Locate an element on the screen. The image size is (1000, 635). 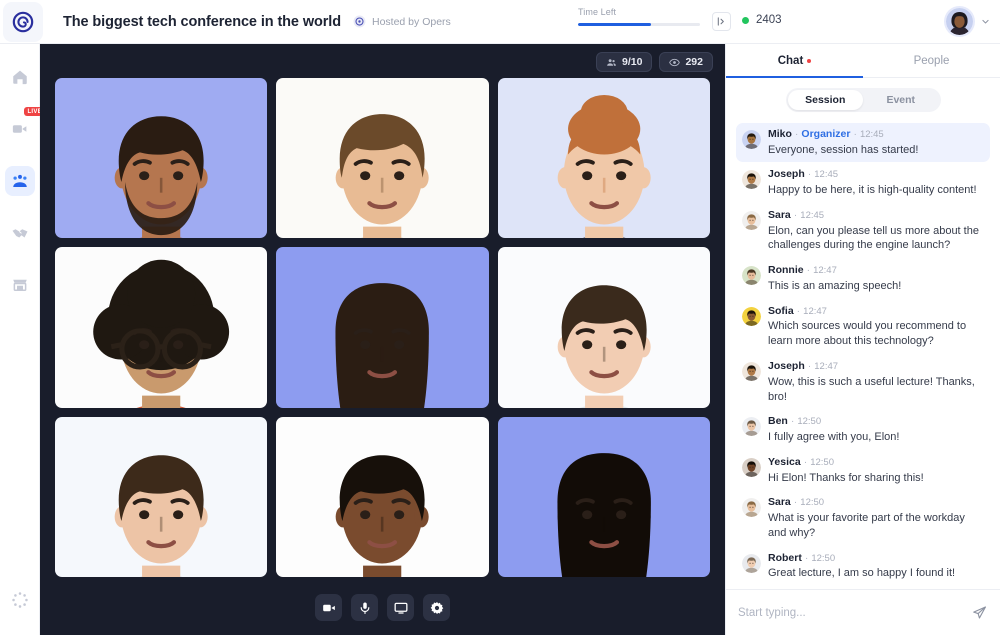
message-header: Ronnie · 12:47 is located at coordinates (876, 271).